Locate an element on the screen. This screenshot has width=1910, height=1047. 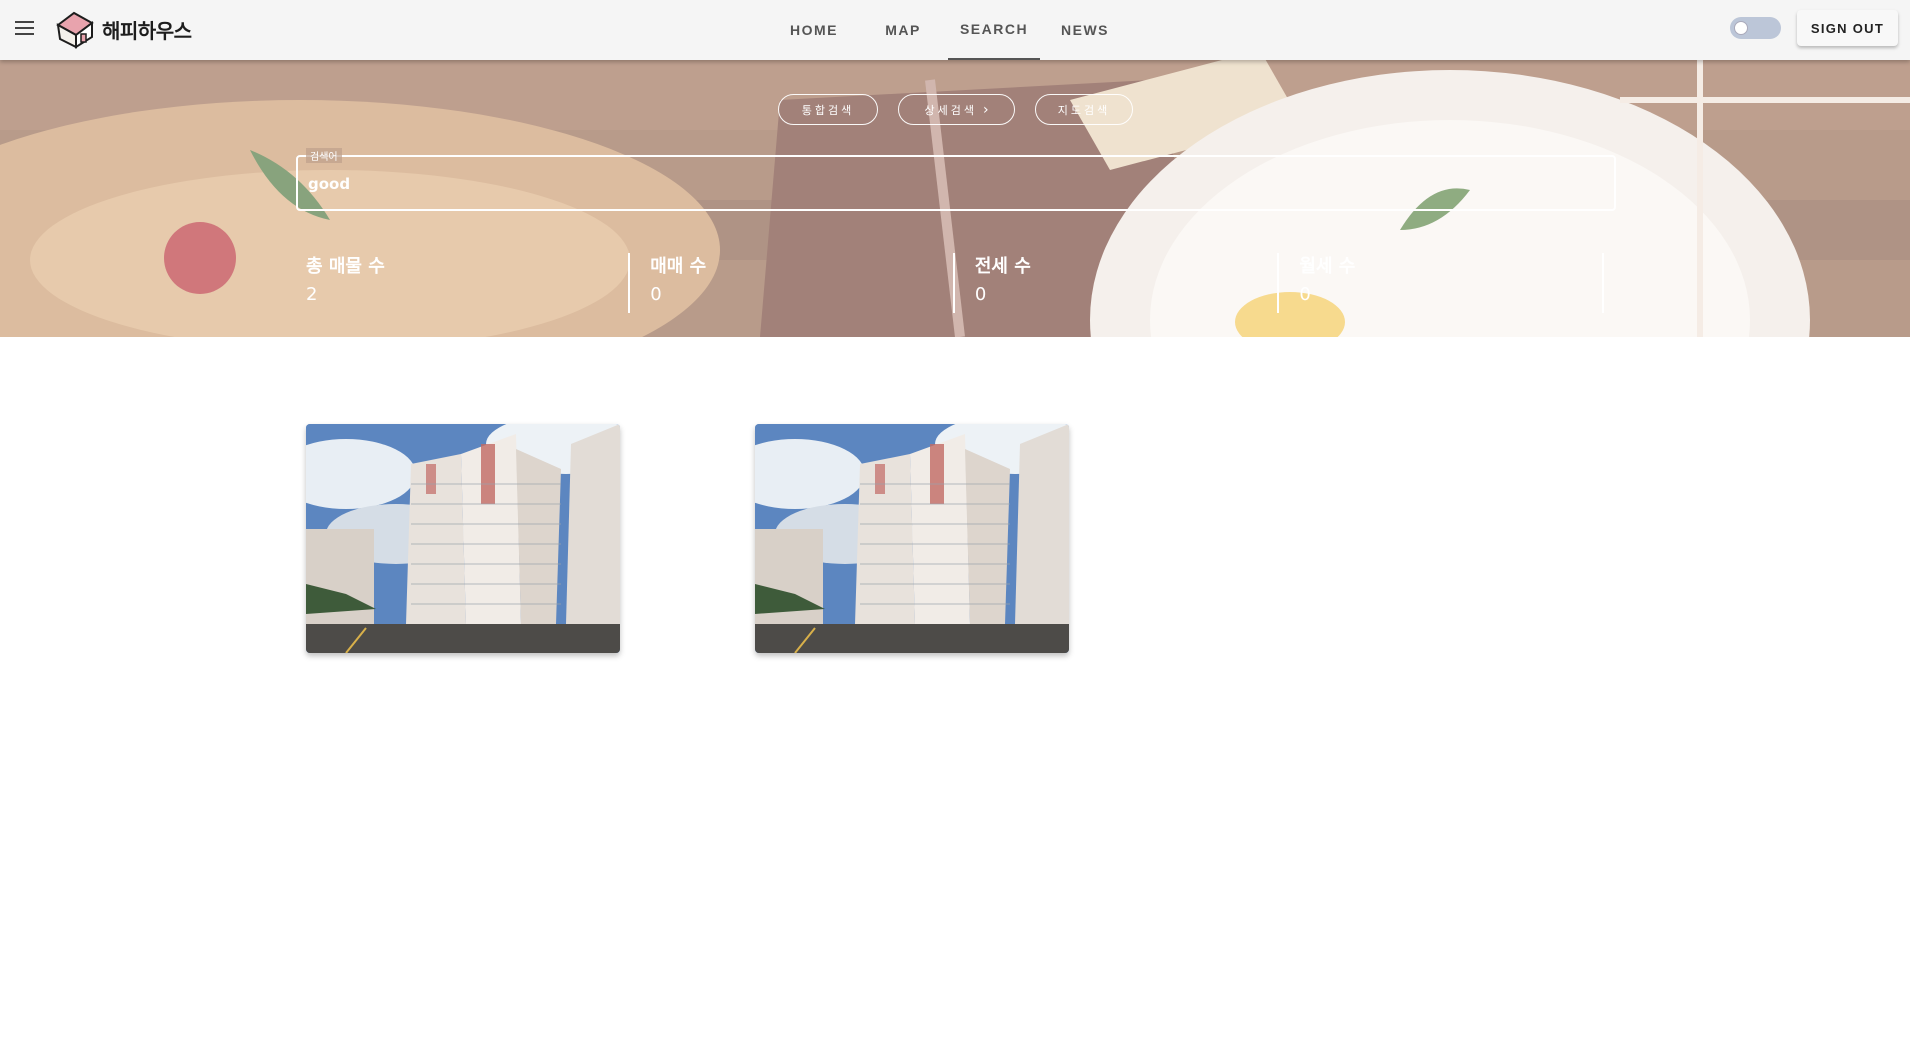
search-field: 검색어 is located at coordinates (956, 179).